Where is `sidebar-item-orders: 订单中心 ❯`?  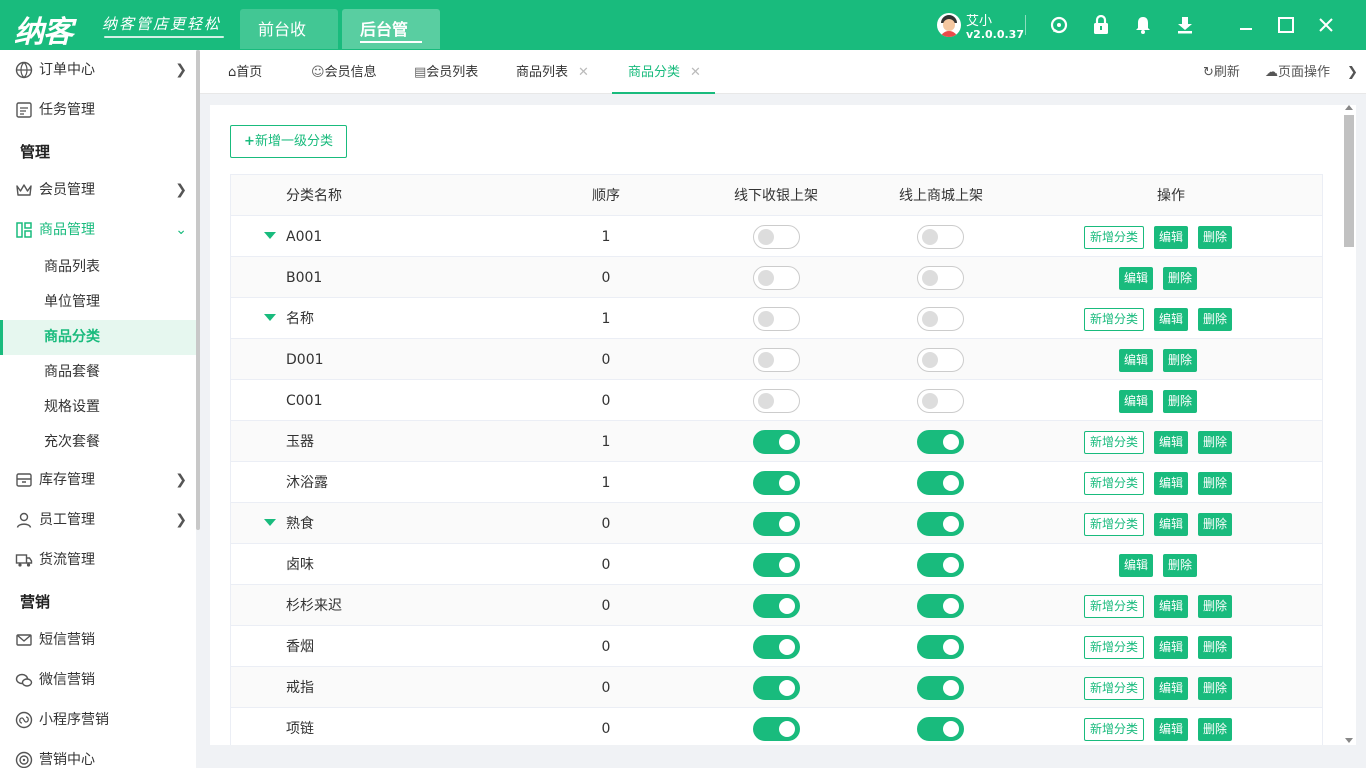
sidebar-item-orders: 订单中心 ❯ is located at coordinates (98, 70).